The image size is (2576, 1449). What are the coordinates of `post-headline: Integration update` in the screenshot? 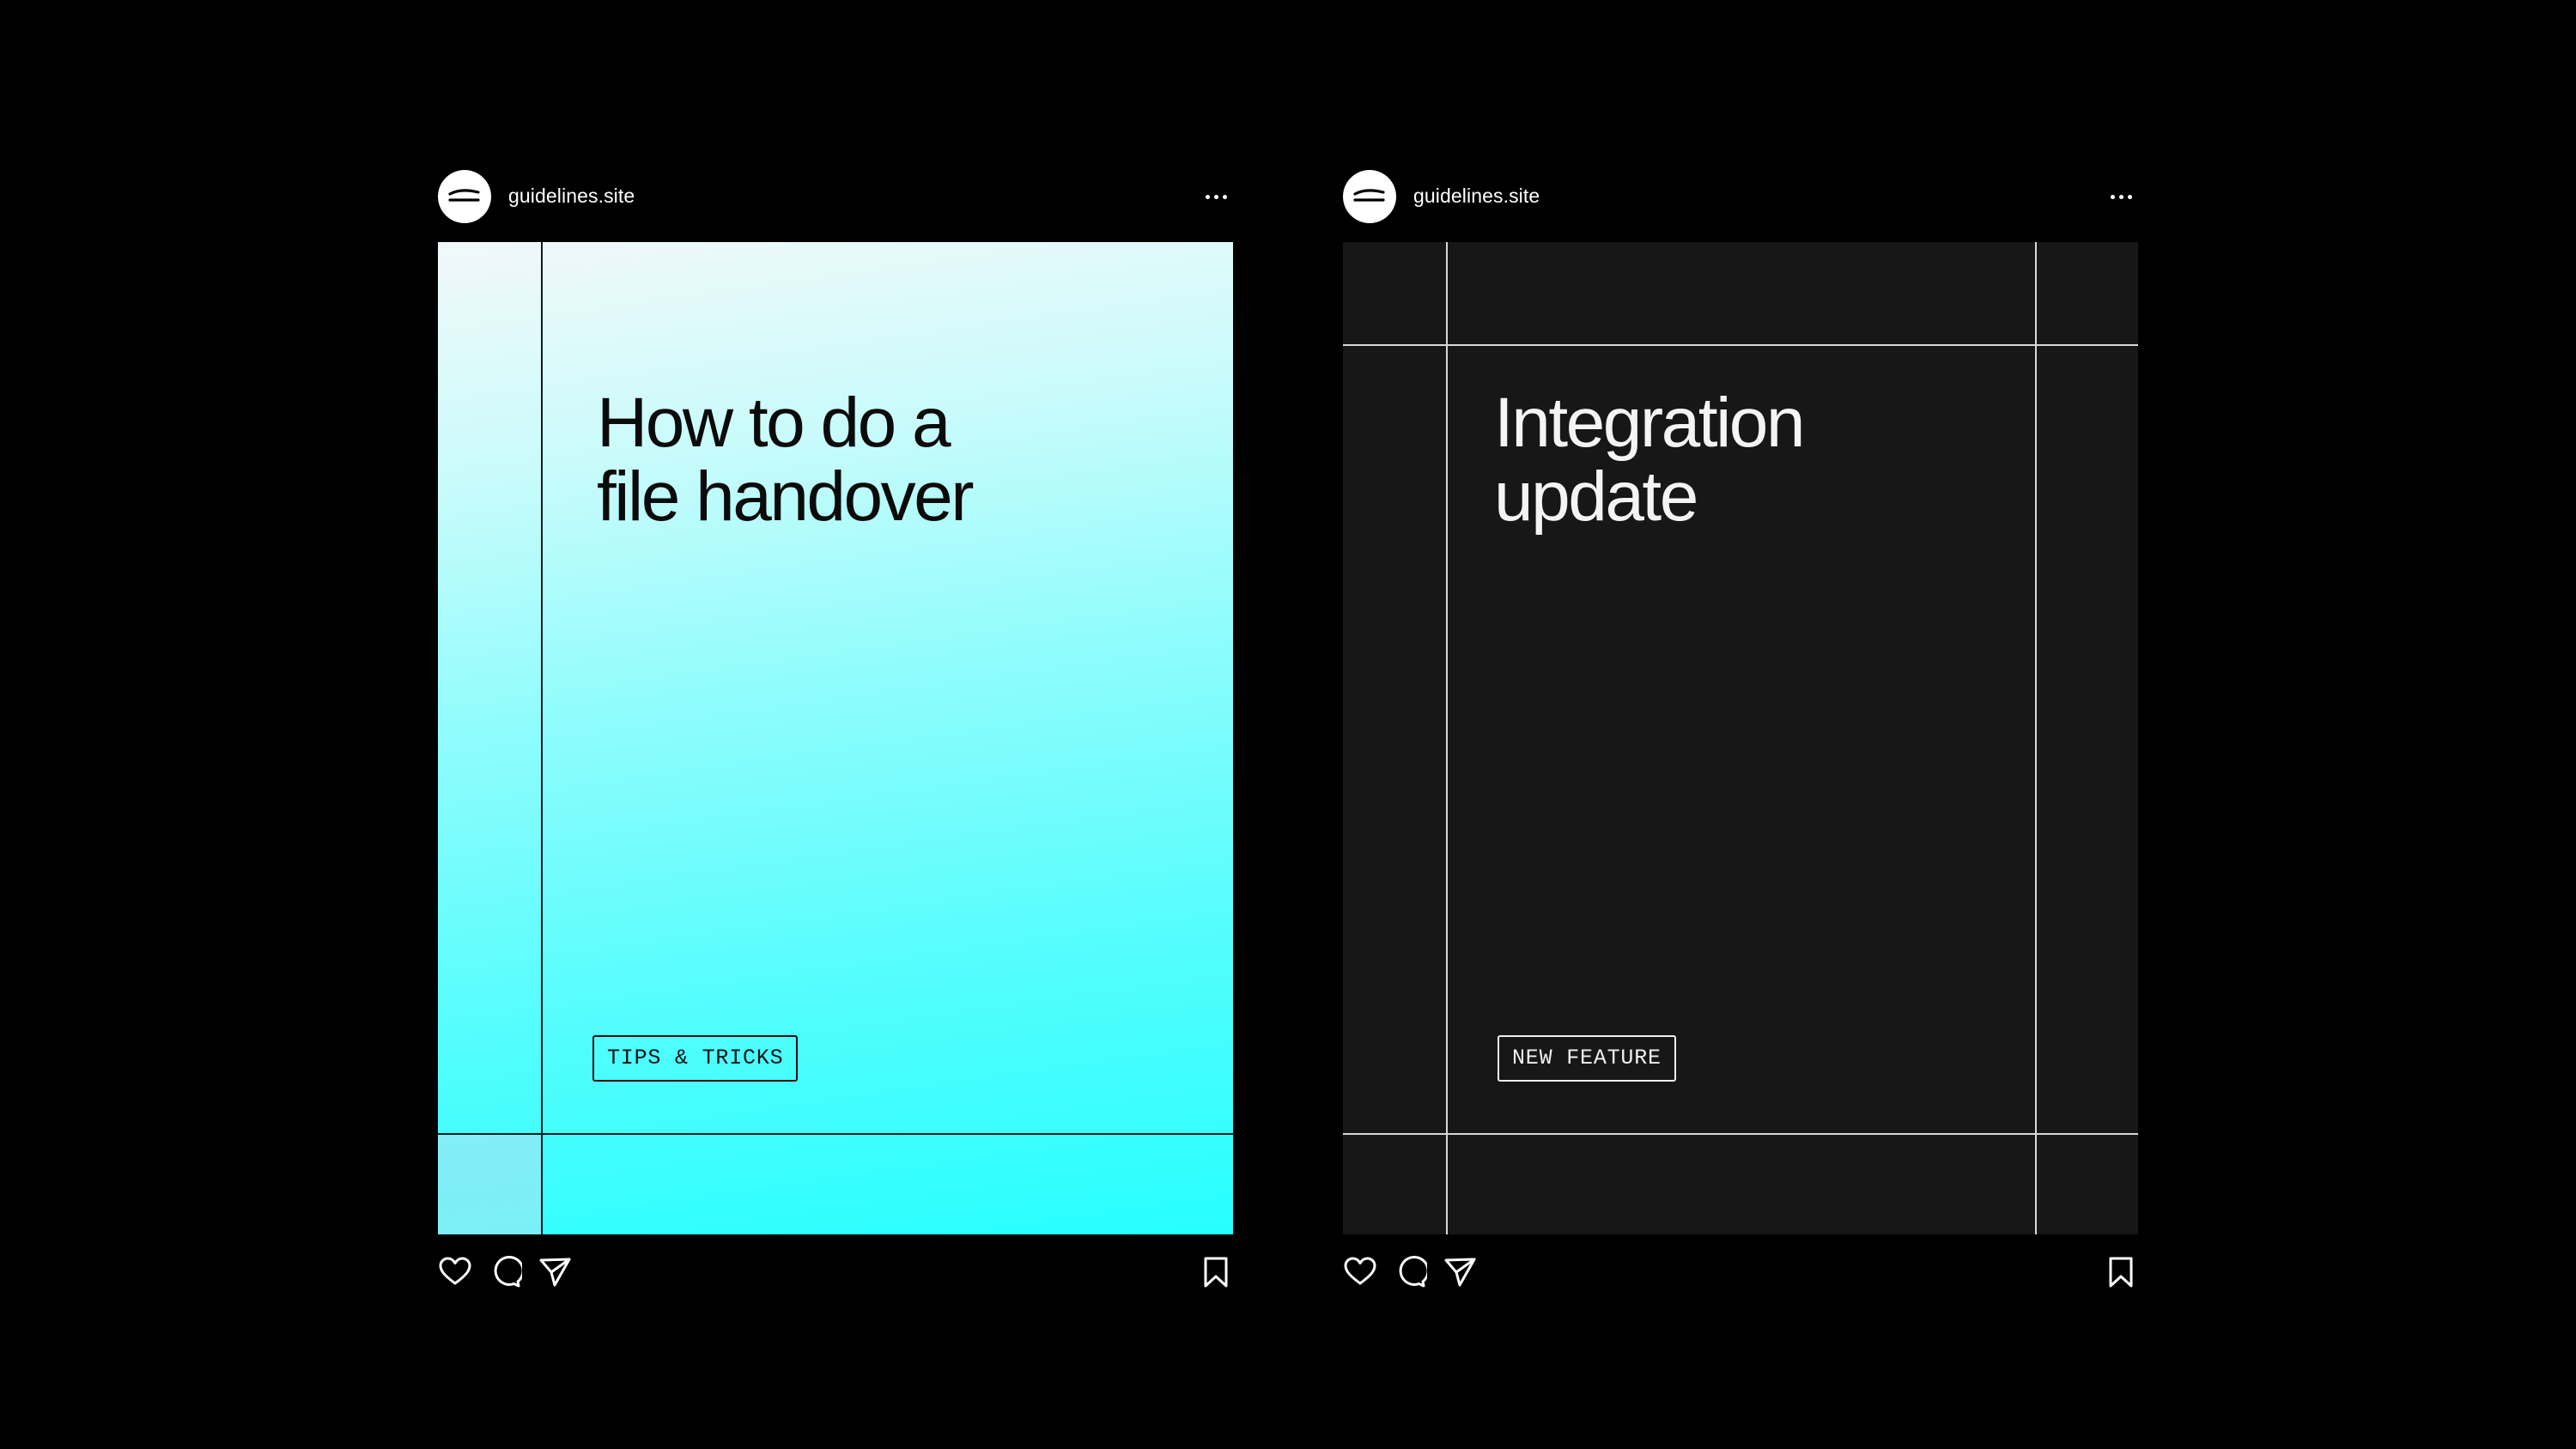 It's located at (1734, 460).